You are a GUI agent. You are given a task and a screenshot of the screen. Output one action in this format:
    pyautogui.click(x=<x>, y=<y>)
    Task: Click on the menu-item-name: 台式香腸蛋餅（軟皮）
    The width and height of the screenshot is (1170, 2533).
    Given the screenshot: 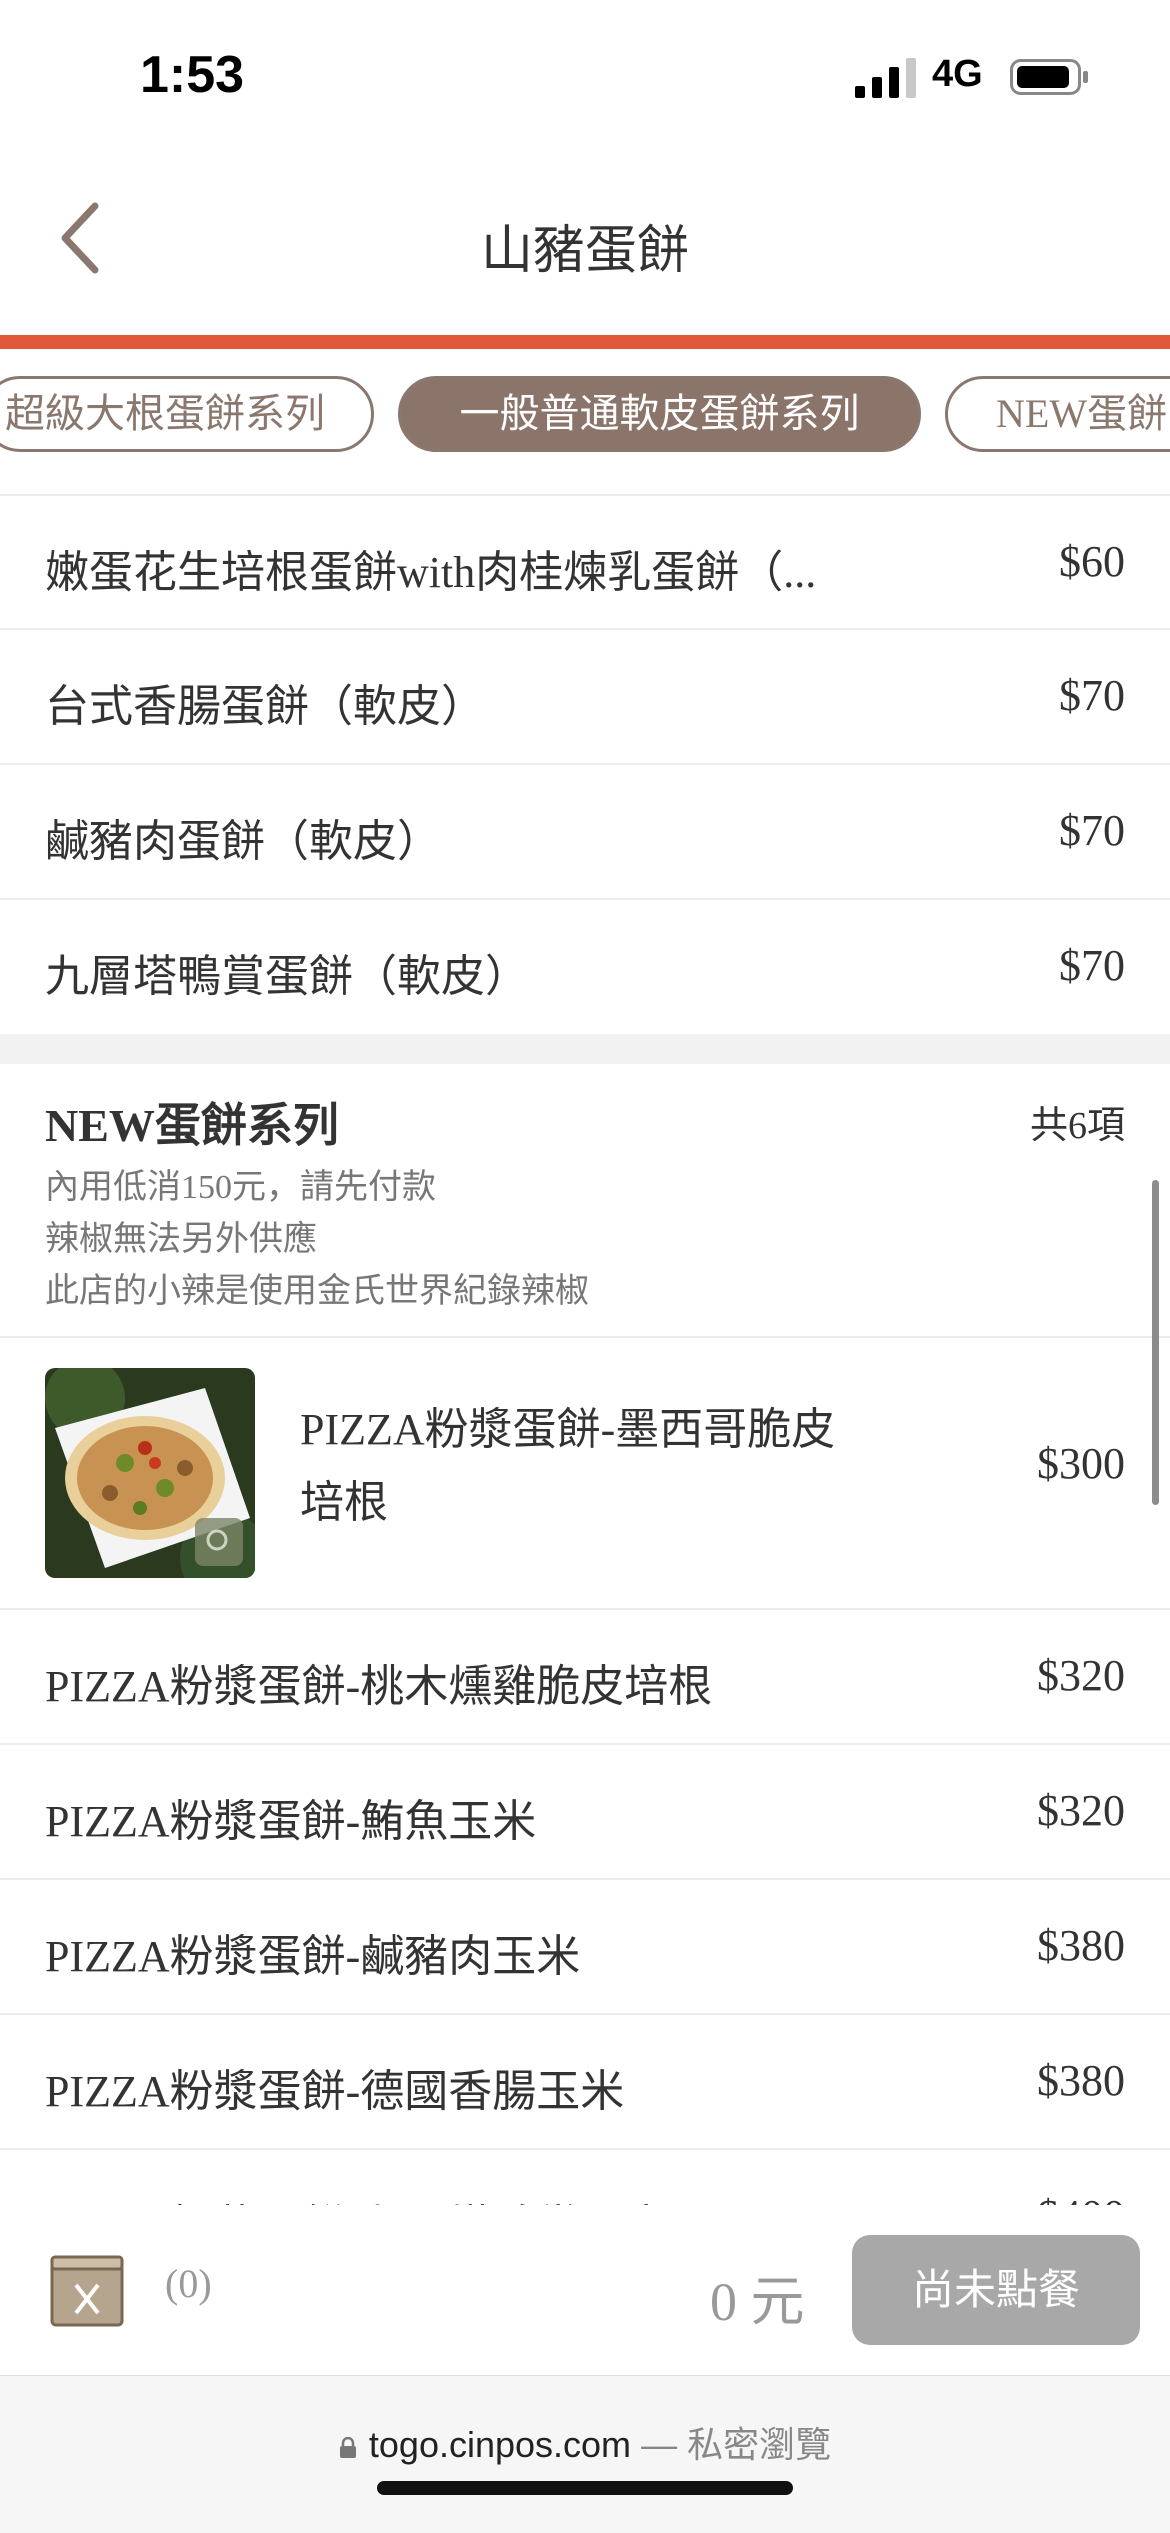 What is the action you would take?
    pyautogui.click(x=265, y=706)
    